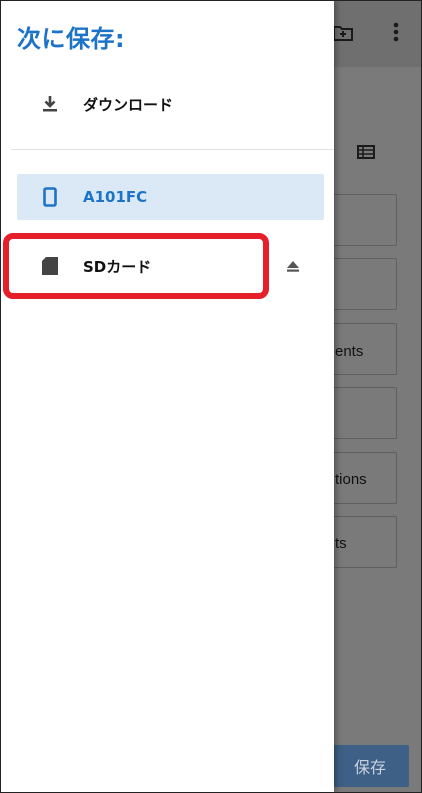 This screenshot has height=793, width=422. What do you see at coordinates (396, 34) in the screenshot?
I see `more-options-icon` at bounding box center [396, 34].